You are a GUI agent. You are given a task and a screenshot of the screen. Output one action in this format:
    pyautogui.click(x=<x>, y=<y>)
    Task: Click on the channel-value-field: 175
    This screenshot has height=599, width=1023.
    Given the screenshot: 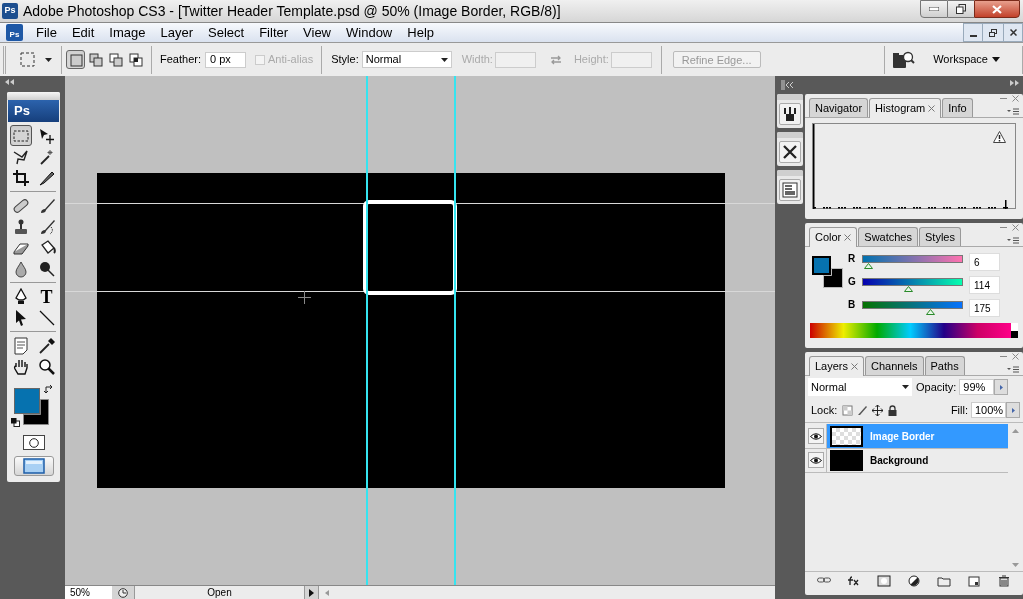 What is the action you would take?
    pyautogui.click(x=984, y=308)
    